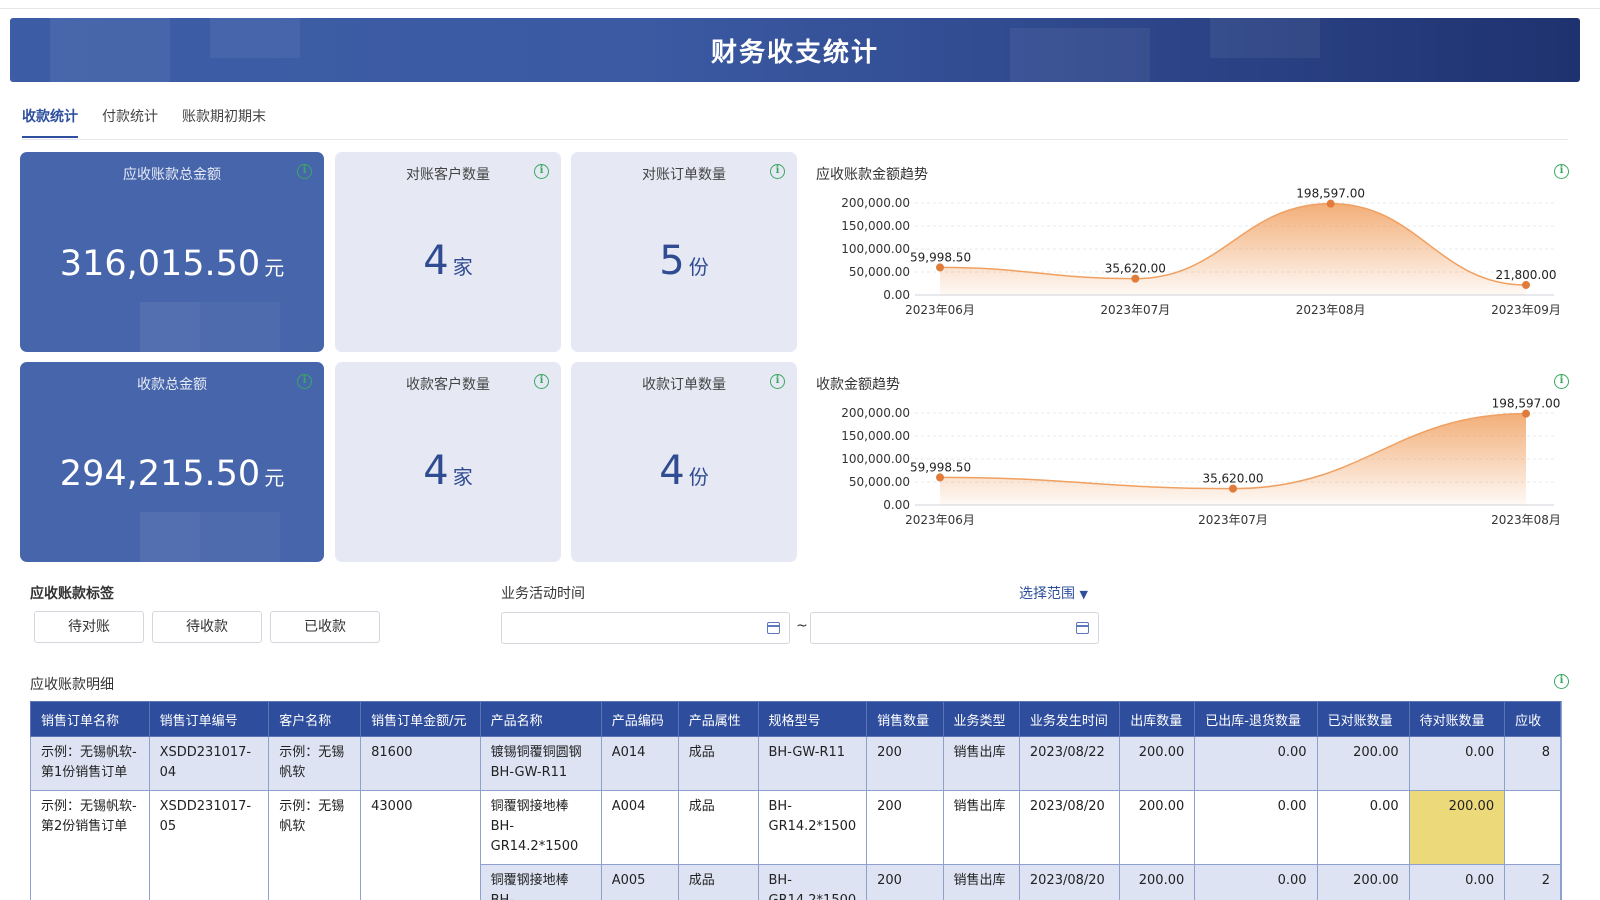 Image resolution: width=1600 pixels, height=900 pixels. Describe the element at coordinates (1232, 479) in the screenshot. I see `data-label: 35,620.00` at that location.